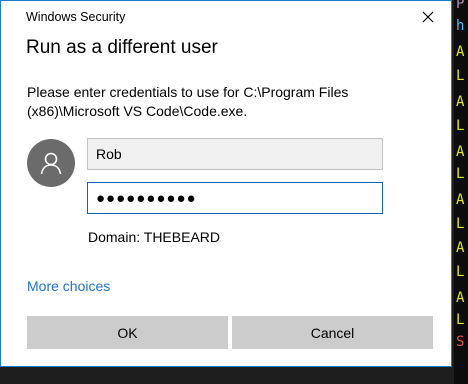 This screenshot has width=468, height=384. I want to click on username-value: Rob, so click(109, 154).